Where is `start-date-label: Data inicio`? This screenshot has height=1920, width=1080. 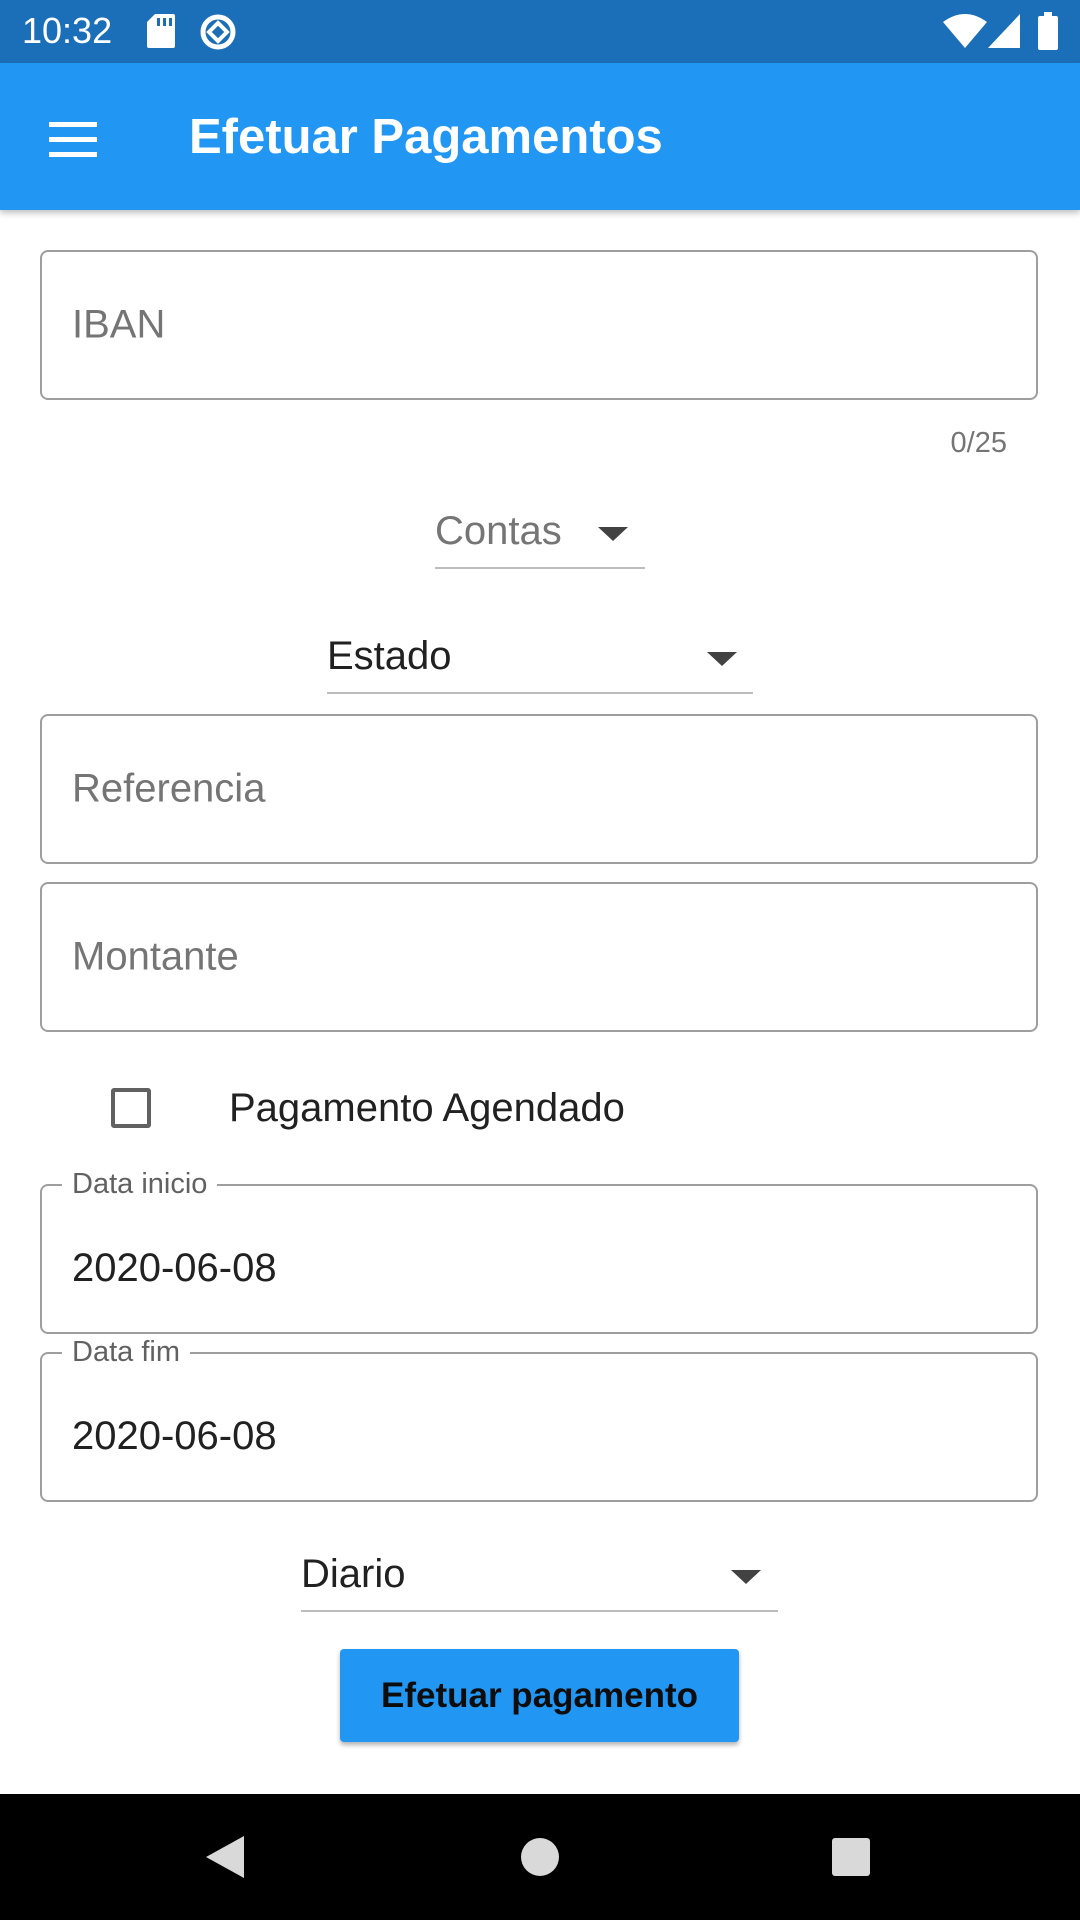 start-date-label: Data inicio is located at coordinates (140, 1184).